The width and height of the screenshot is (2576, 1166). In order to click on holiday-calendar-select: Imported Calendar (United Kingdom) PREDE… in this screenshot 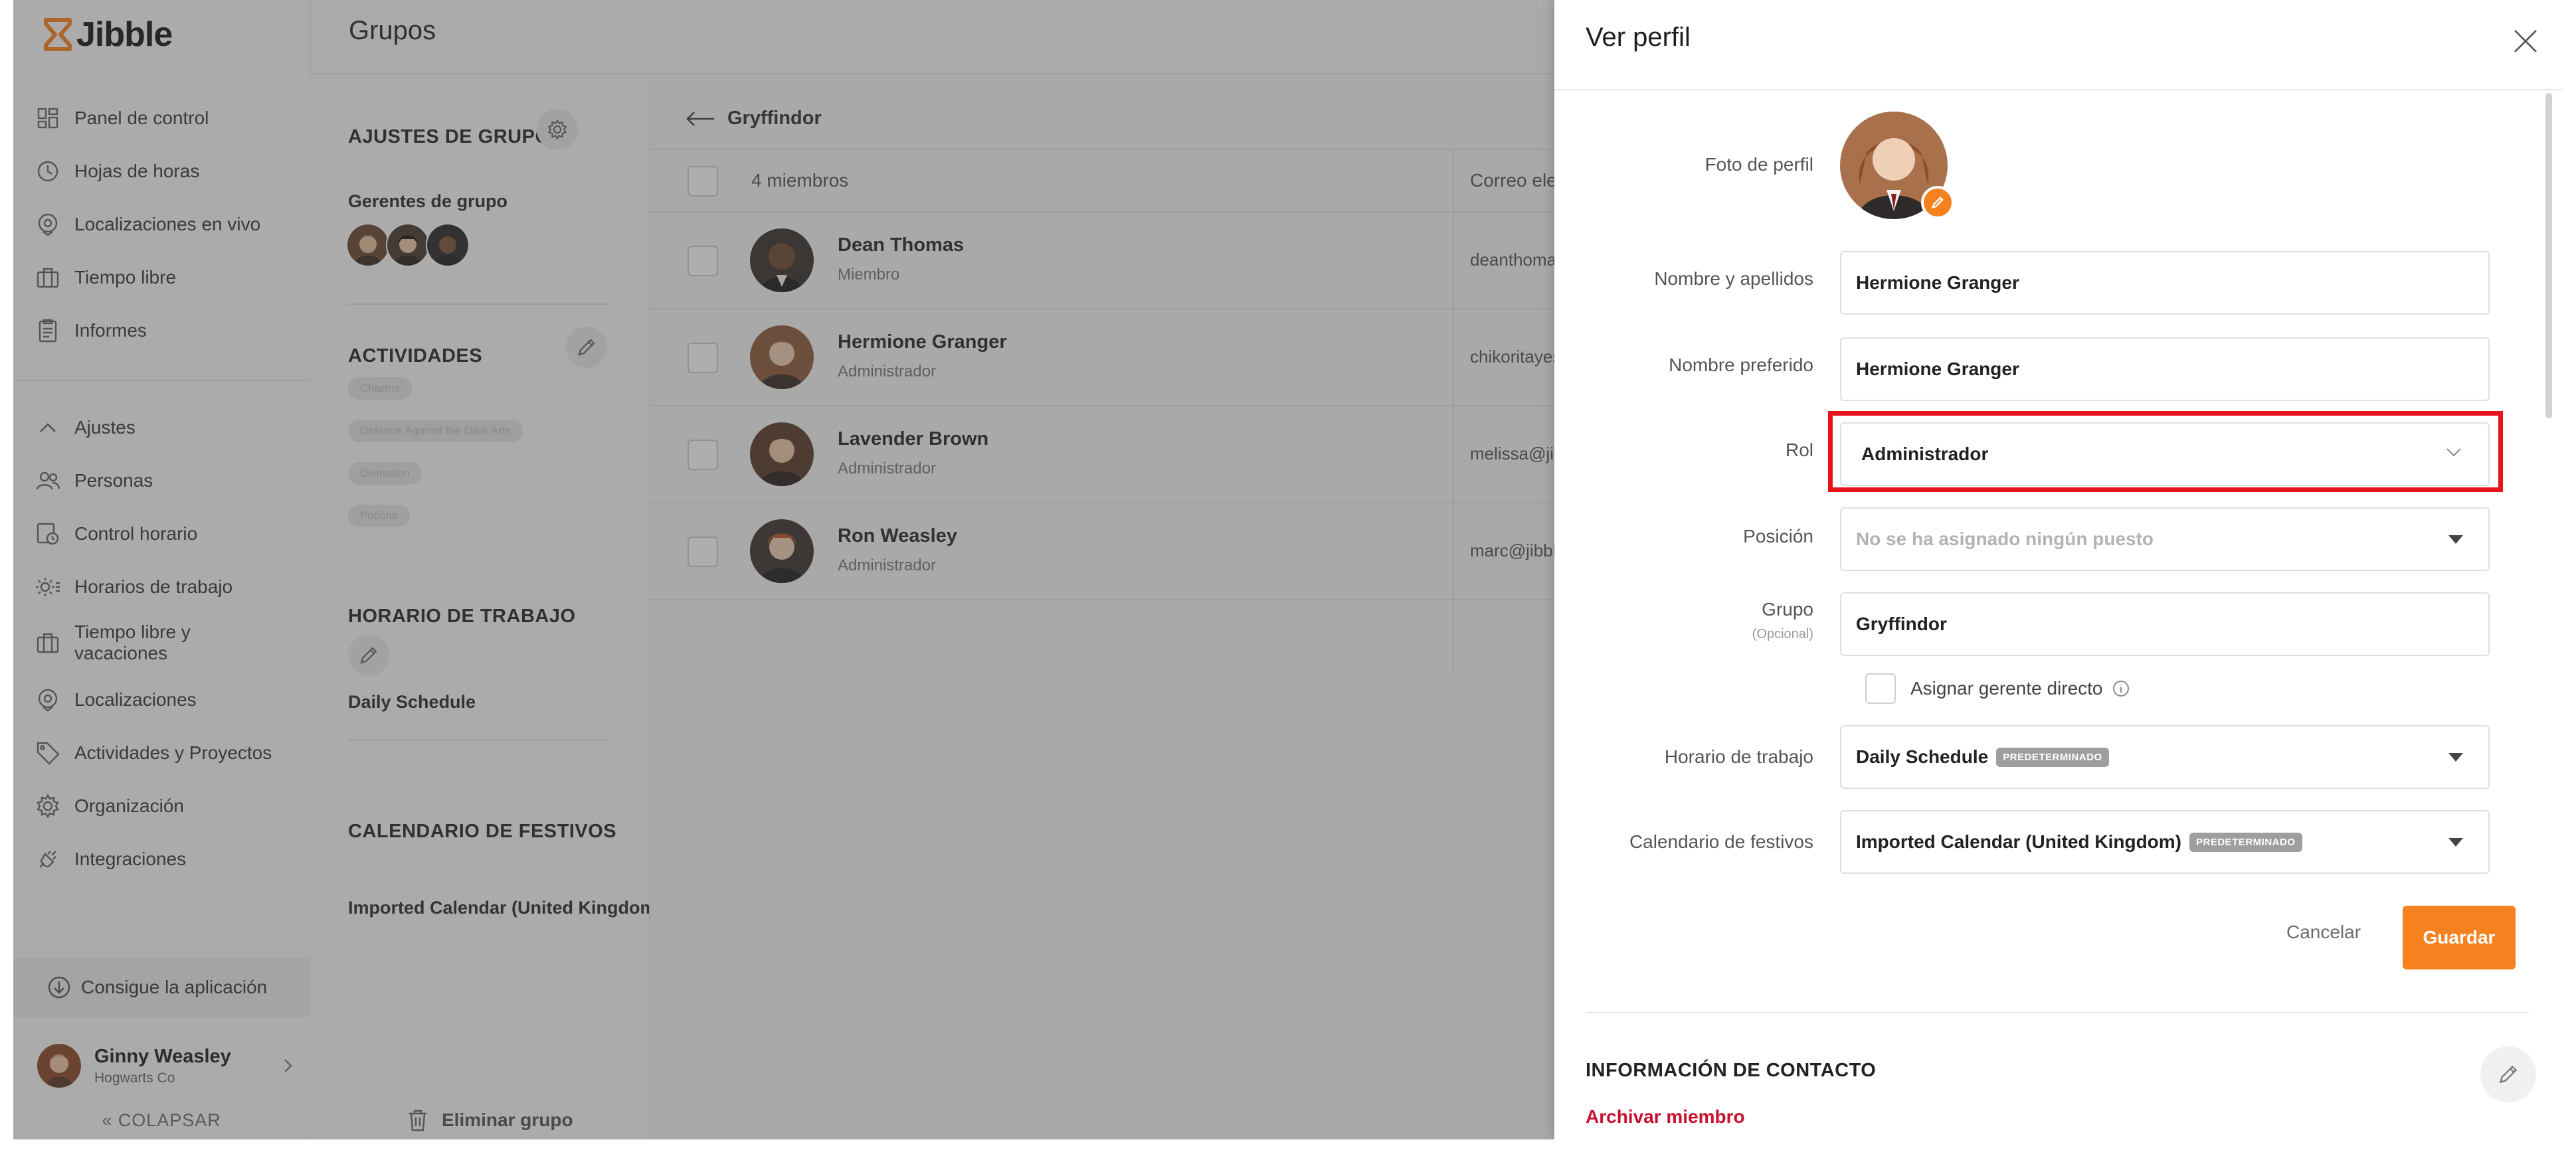, I will do `click(2165, 842)`.